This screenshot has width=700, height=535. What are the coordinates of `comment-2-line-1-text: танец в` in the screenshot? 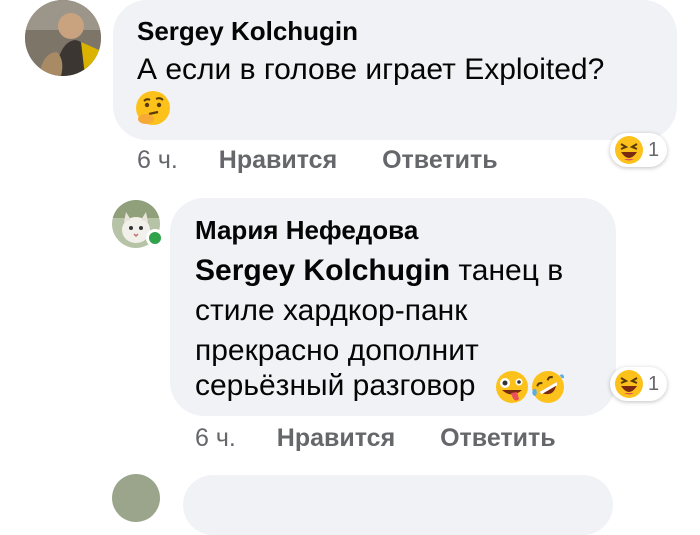 It's located at (511, 270).